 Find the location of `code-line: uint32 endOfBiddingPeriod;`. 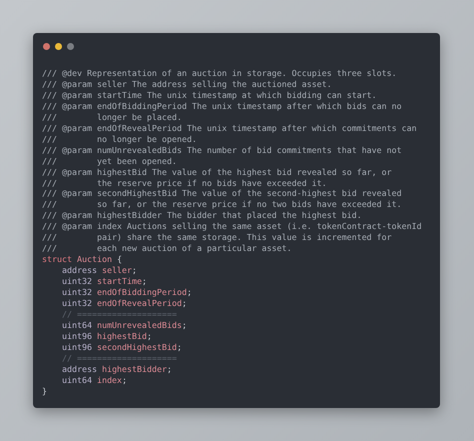

code-line: uint32 endOfBiddingPeriod; is located at coordinates (126, 292).